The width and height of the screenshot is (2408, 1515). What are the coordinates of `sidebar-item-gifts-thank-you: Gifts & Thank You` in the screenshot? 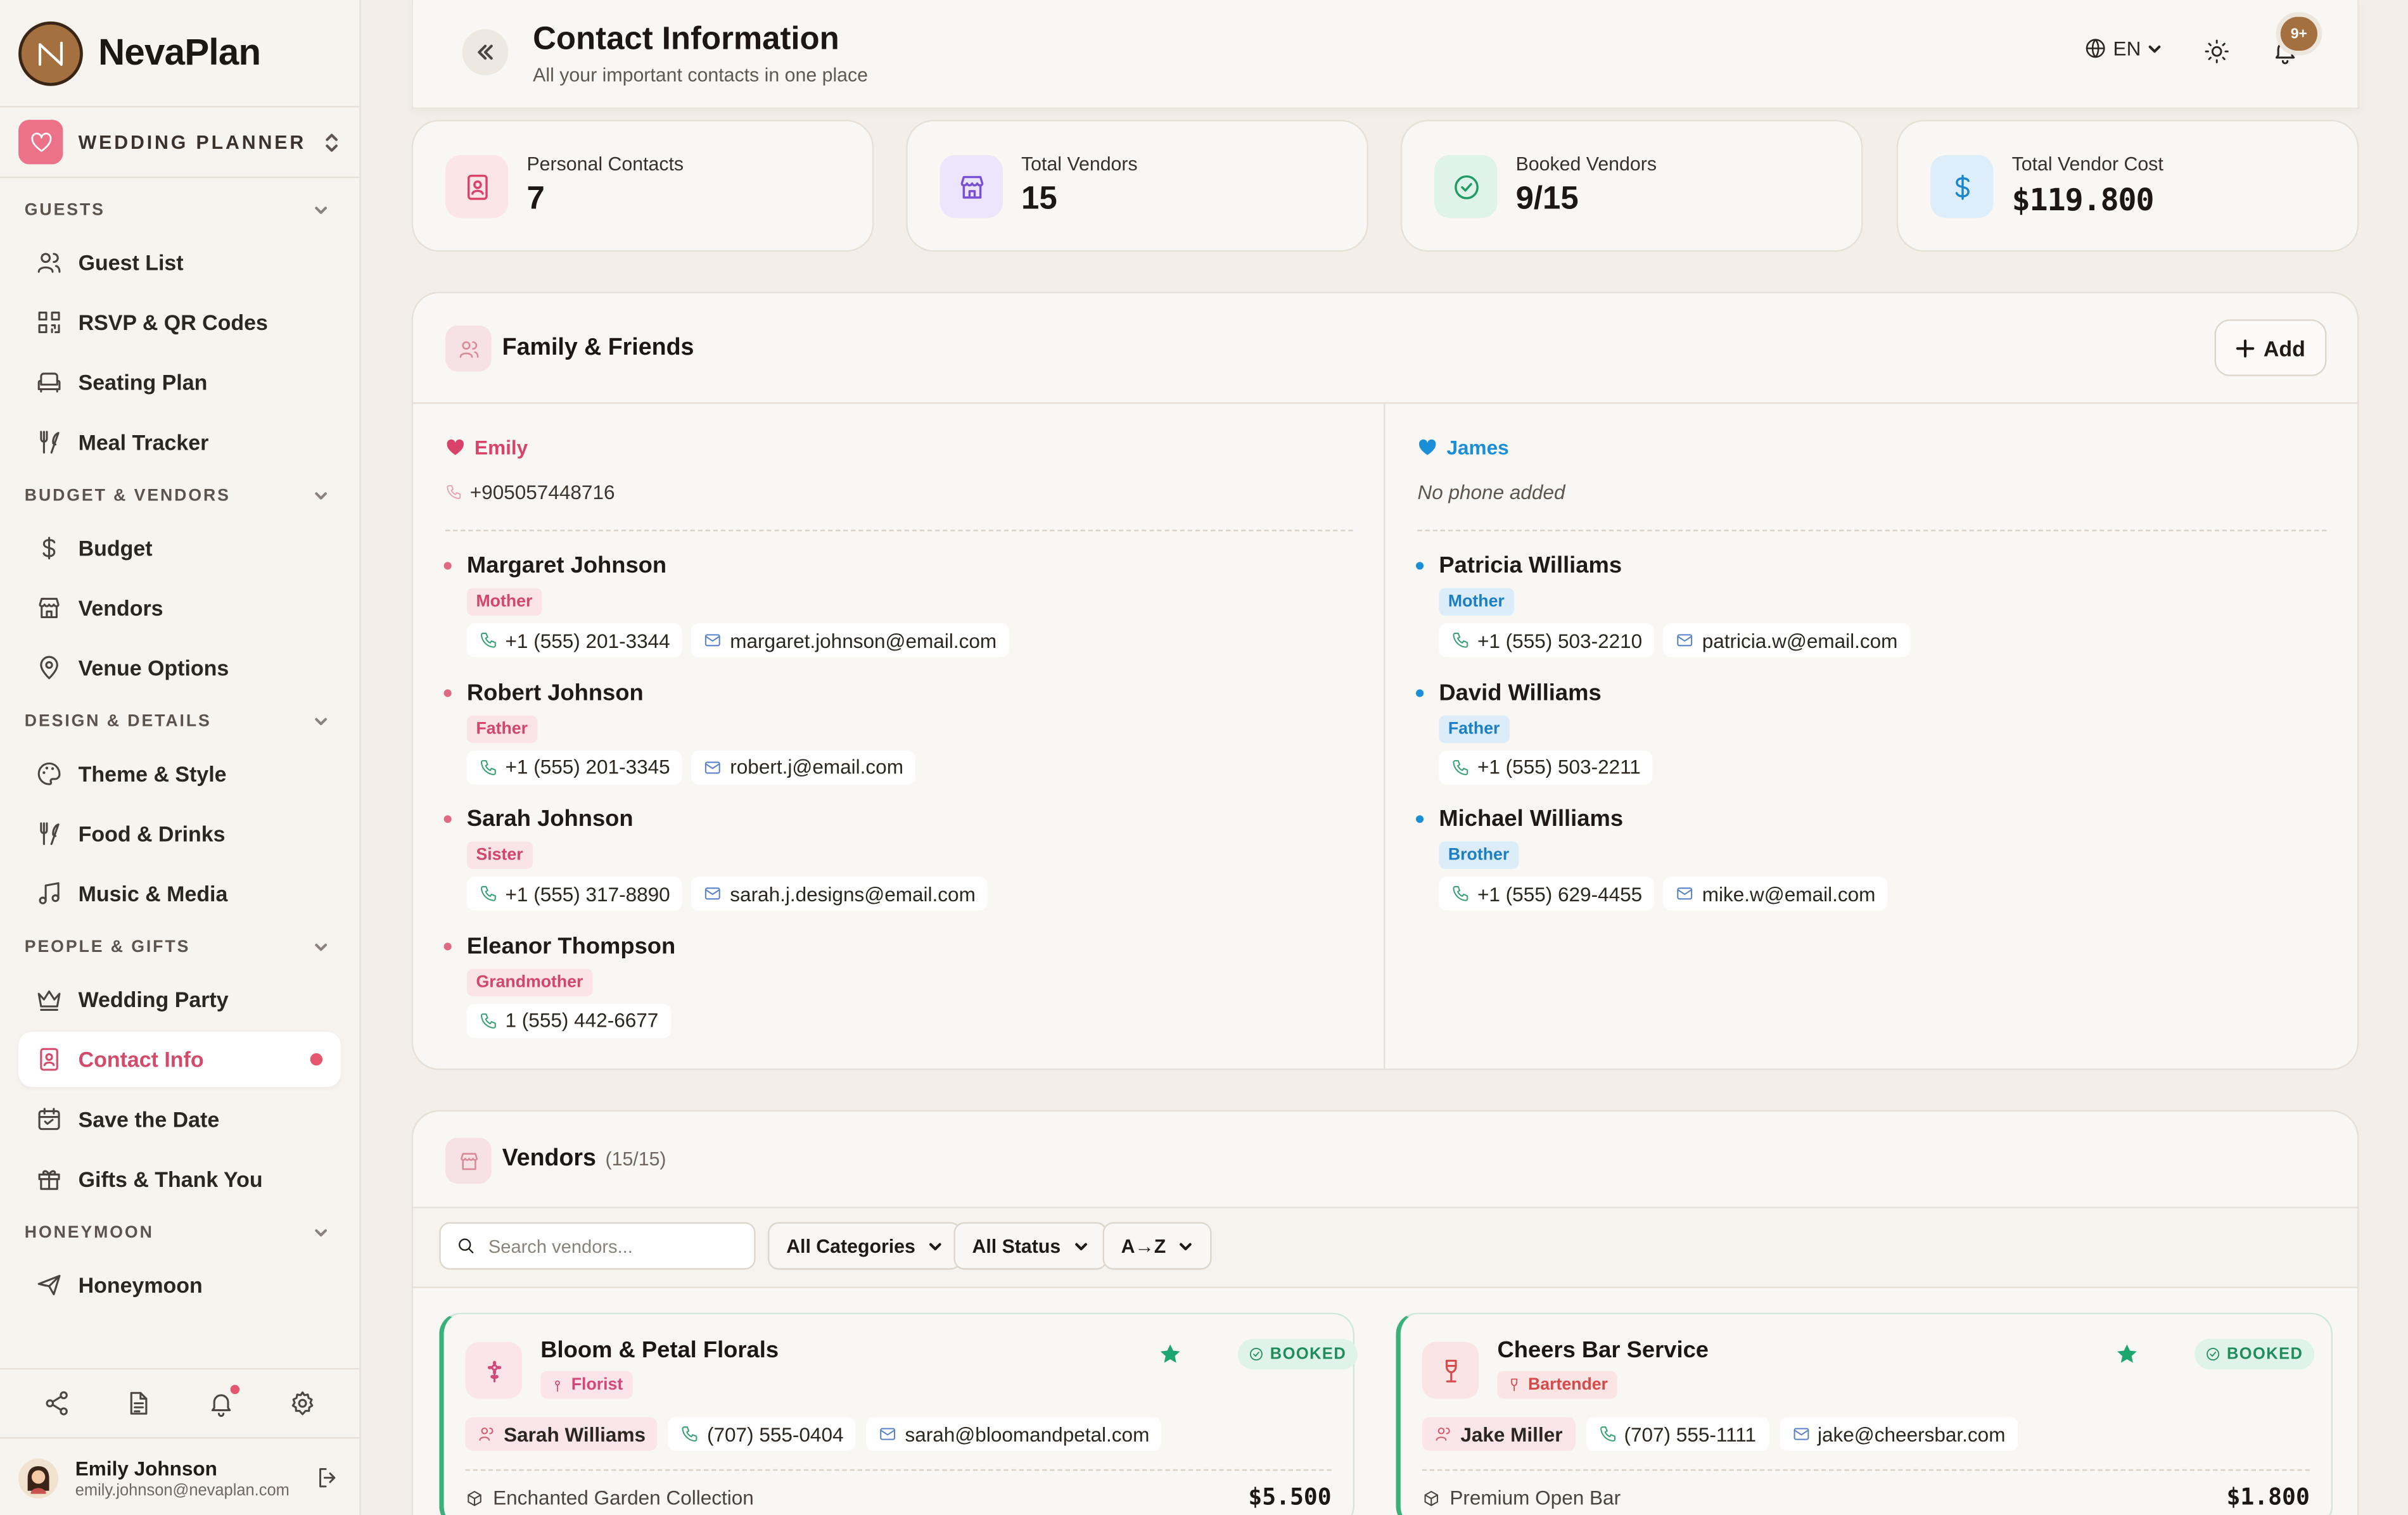 It's located at (179, 1179).